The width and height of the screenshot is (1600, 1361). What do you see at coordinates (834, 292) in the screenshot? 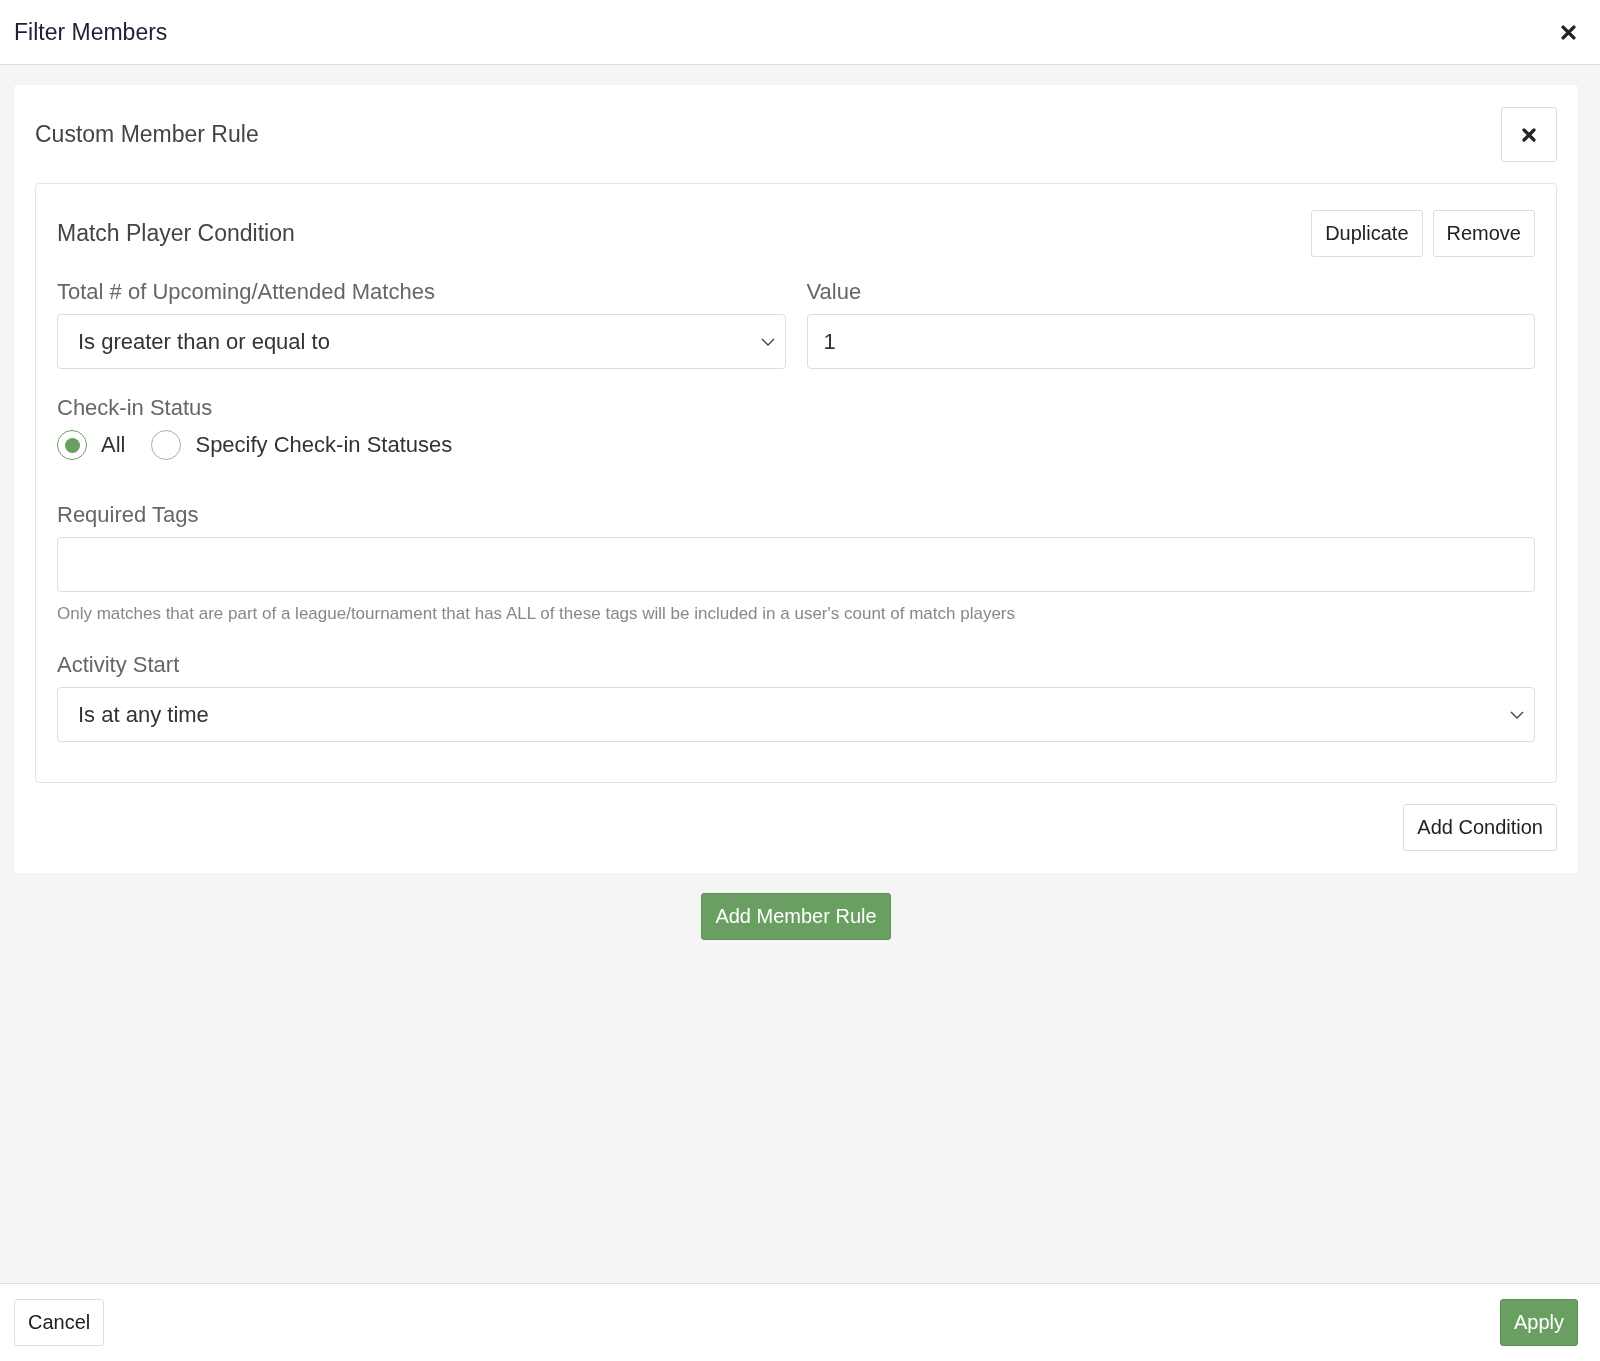
I see `field-label: Value` at bounding box center [834, 292].